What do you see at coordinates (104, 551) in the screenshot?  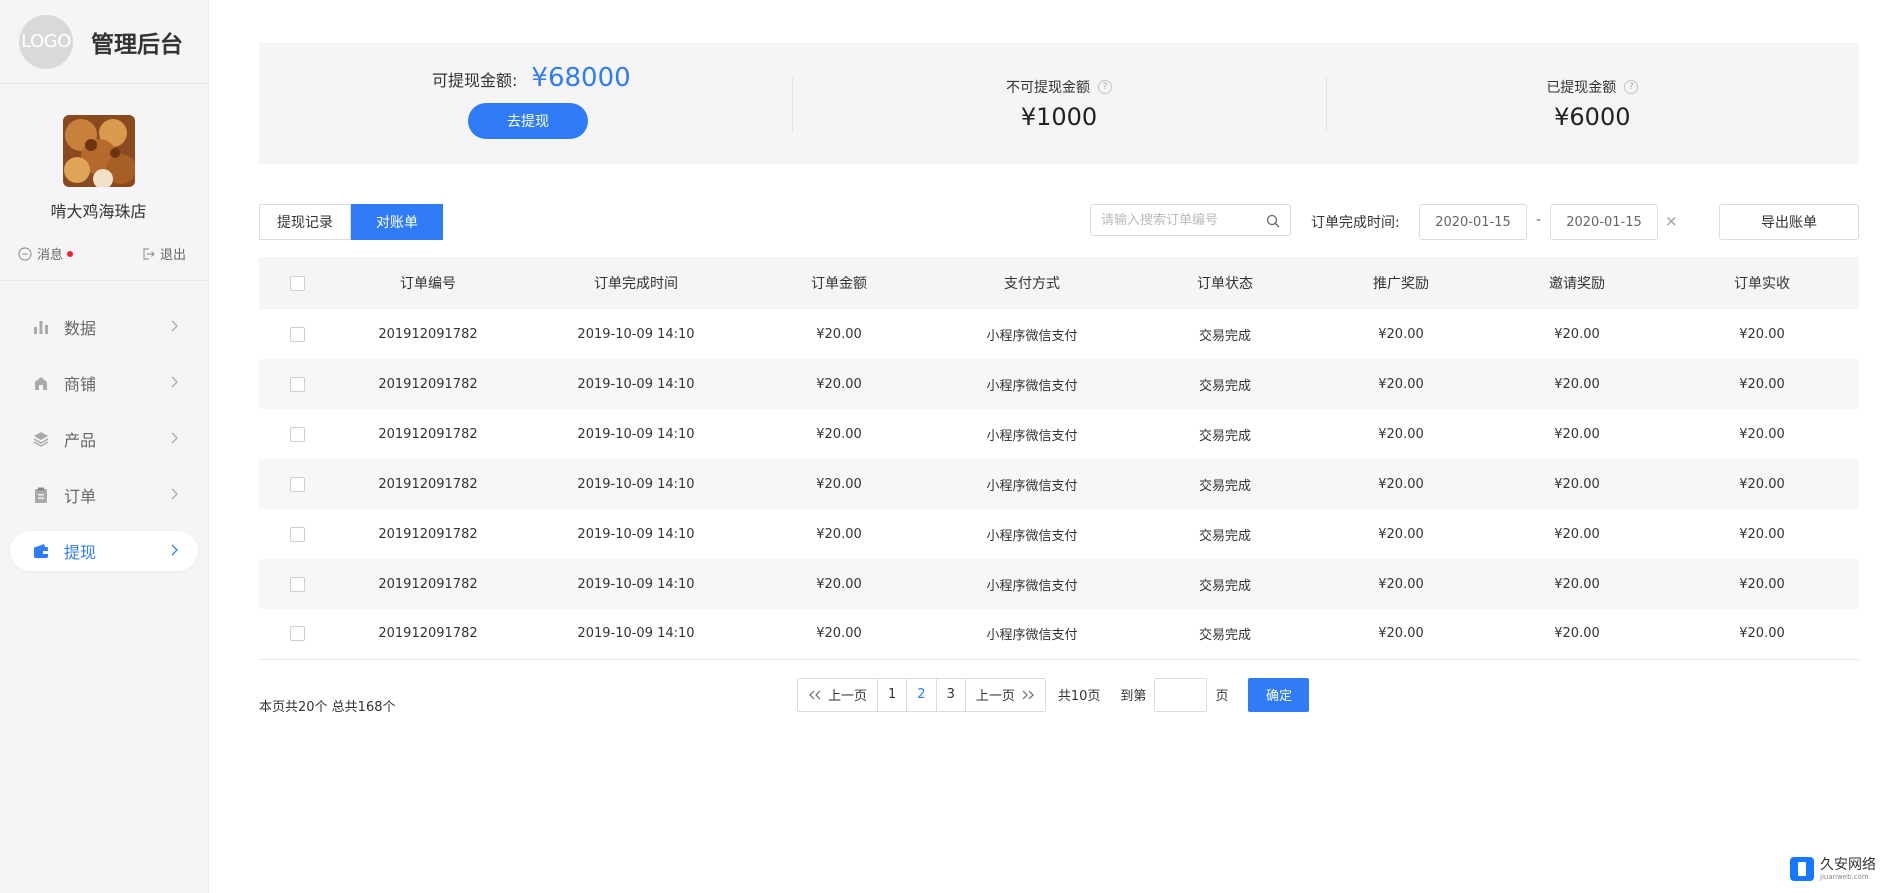 I see `sidebar-item-withdraw: 提现` at bounding box center [104, 551].